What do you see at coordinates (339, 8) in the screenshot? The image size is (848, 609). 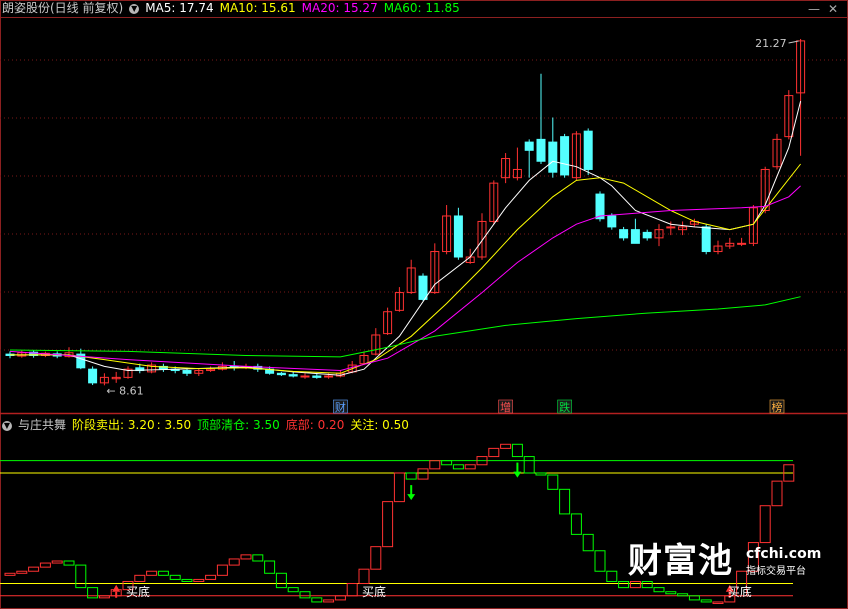 I see `ma20-label: MA20: 15.27` at bounding box center [339, 8].